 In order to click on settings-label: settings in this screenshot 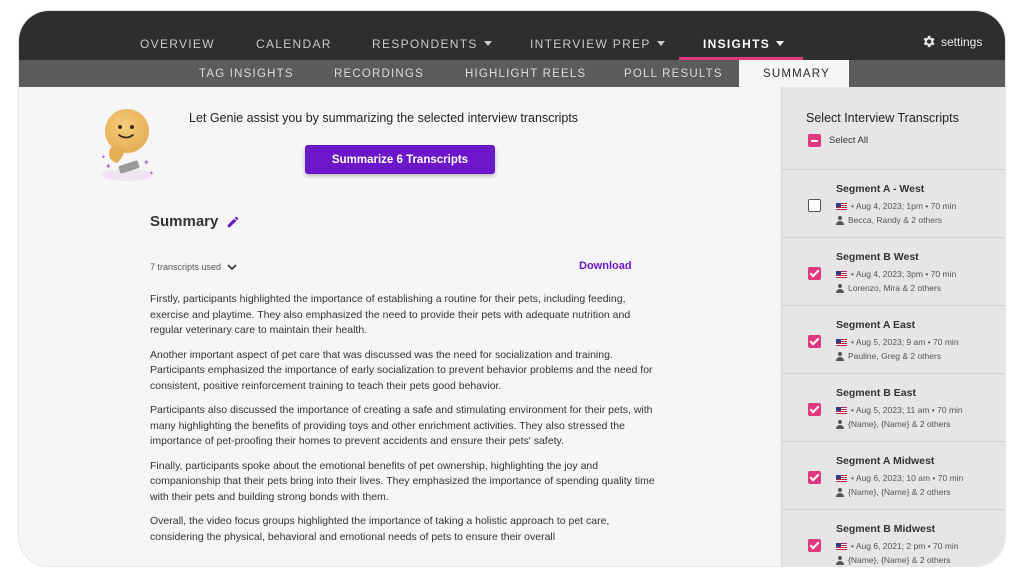, I will do `click(962, 41)`.